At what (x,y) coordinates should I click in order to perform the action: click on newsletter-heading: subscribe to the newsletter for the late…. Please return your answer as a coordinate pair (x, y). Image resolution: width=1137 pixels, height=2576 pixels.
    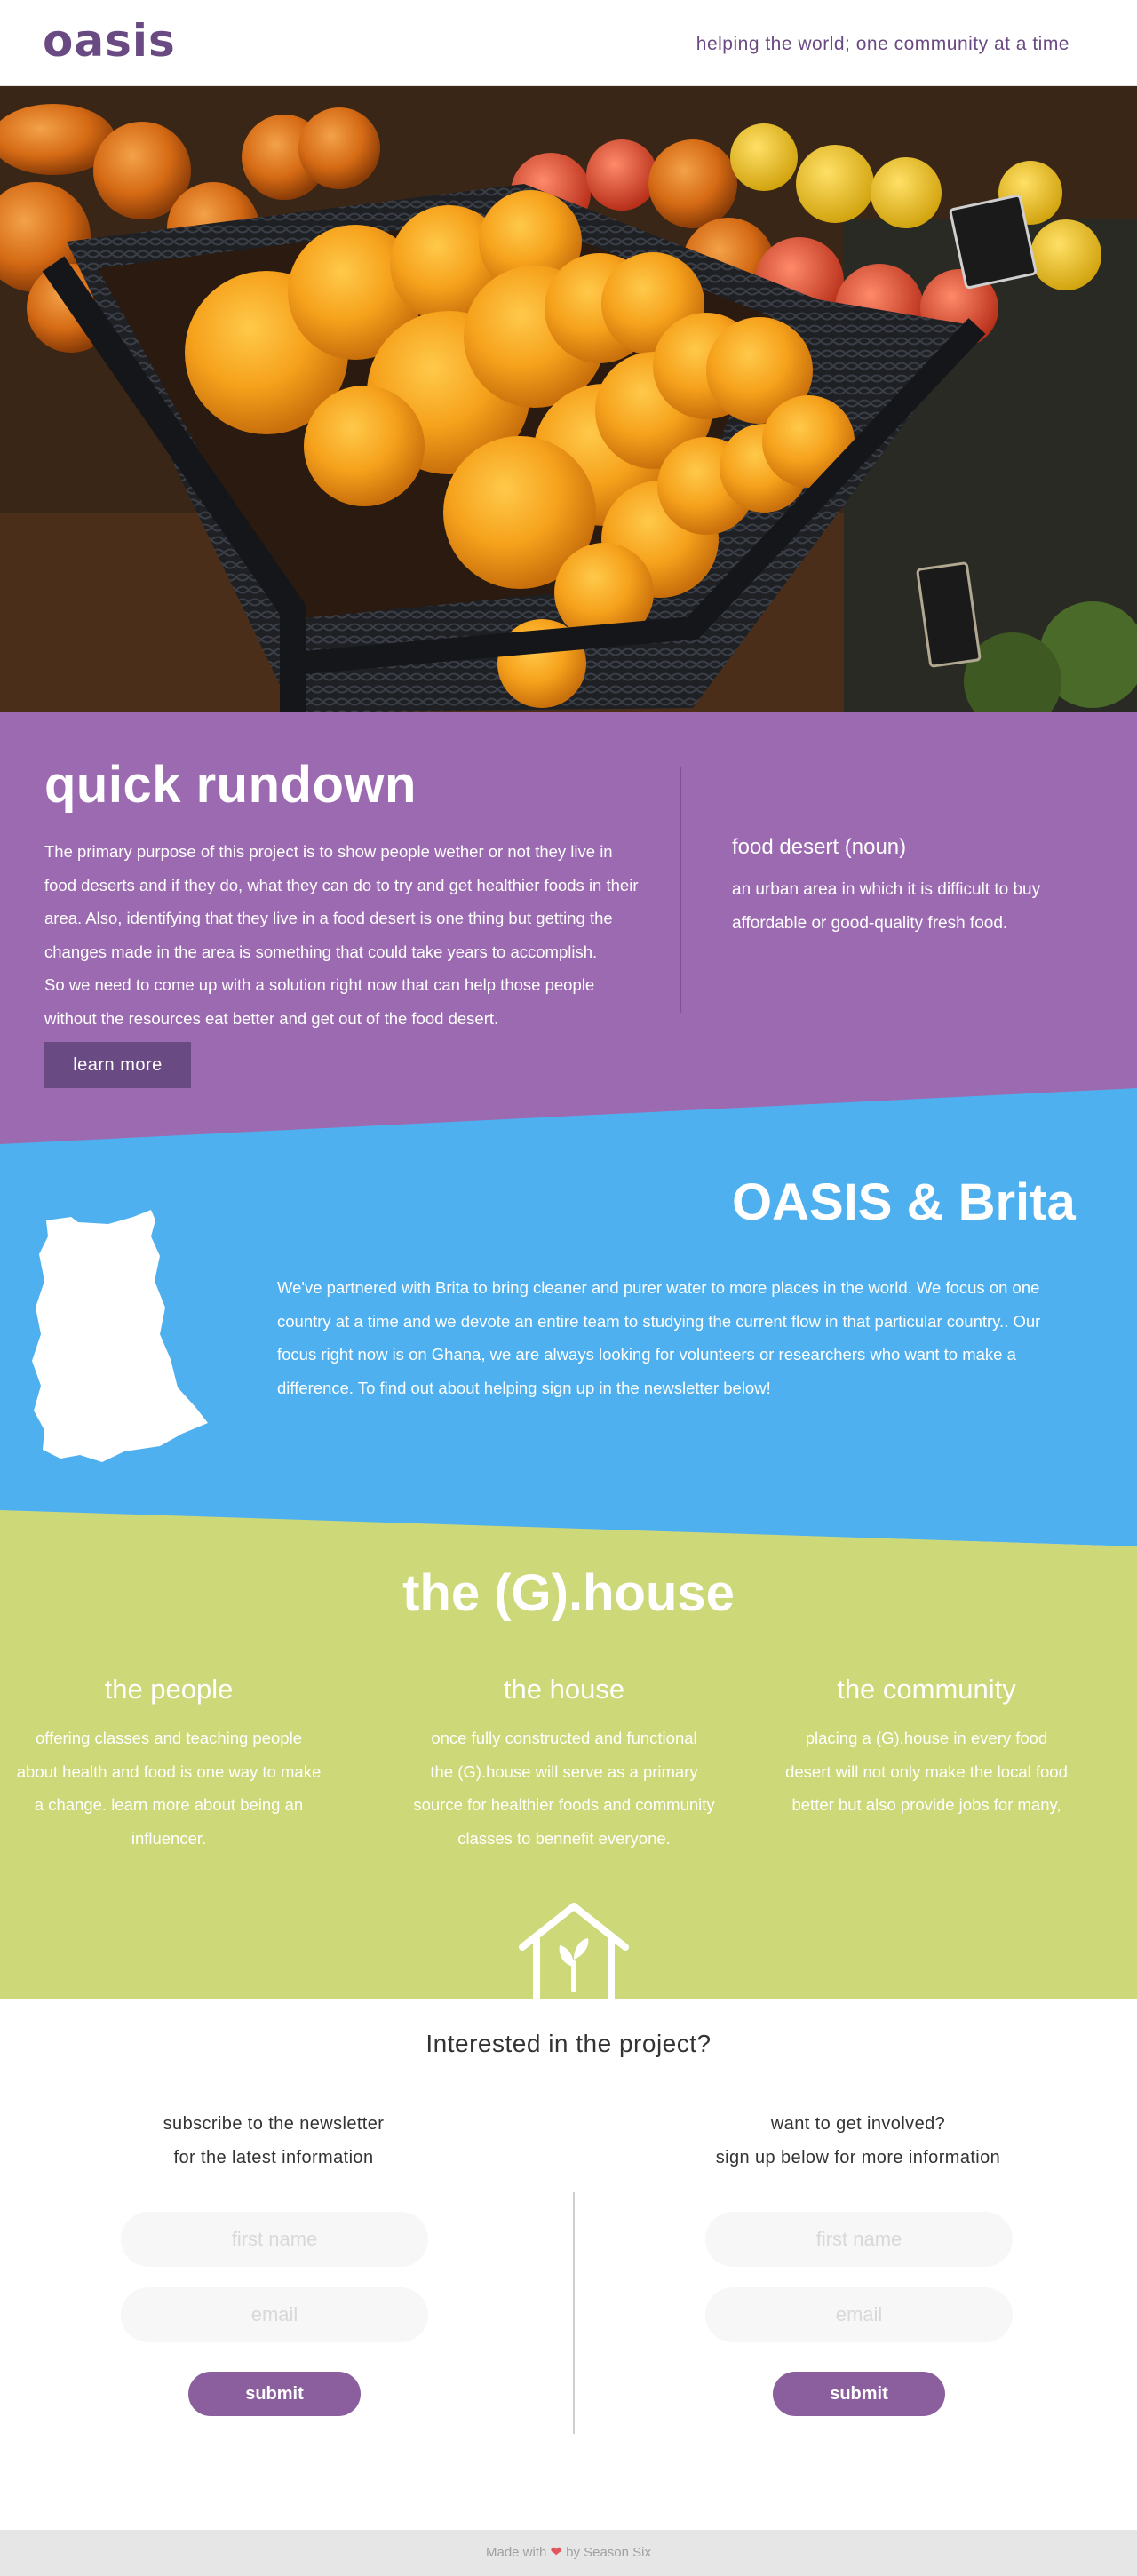
    Looking at the image, I should click on (273, 2140).